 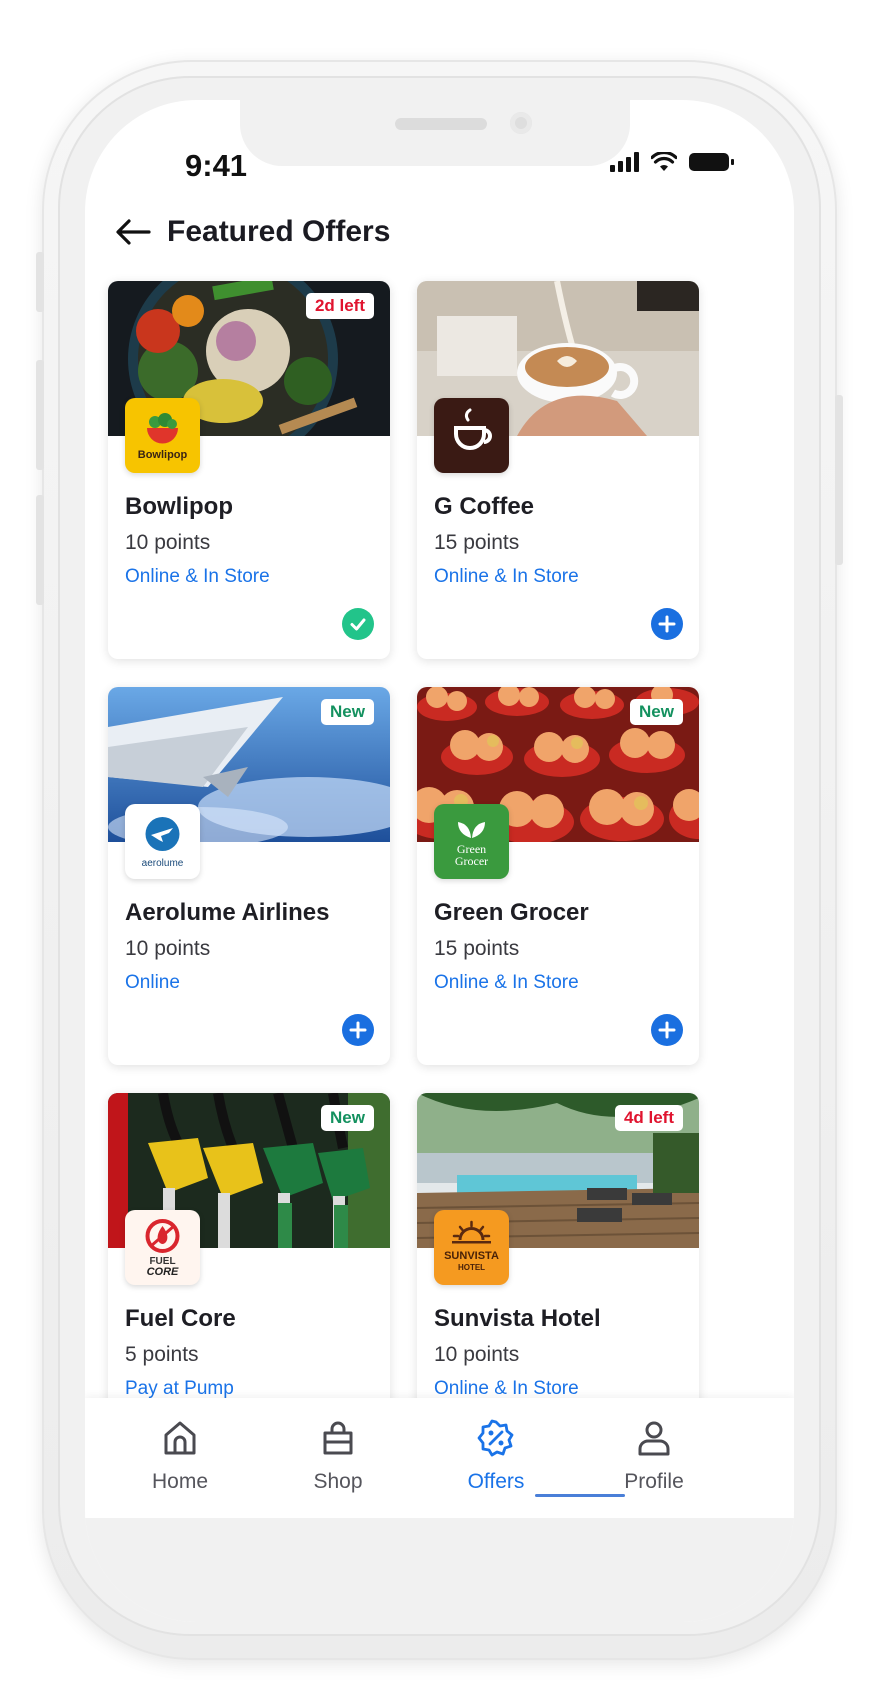 I want to click on merchant-logo: FUEL CORE, so click(x=162, y=1247).